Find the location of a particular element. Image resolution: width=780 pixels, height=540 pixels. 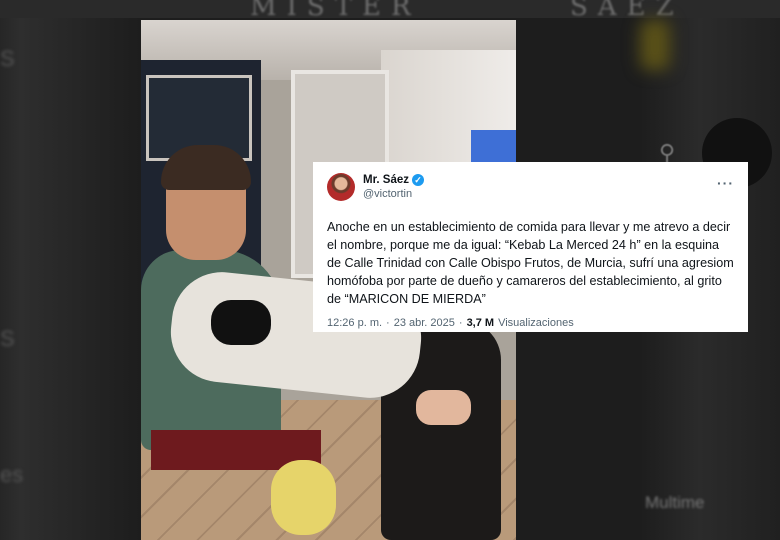

tweet-time: 12:26 p. m. is located at coordinates (354, 323).